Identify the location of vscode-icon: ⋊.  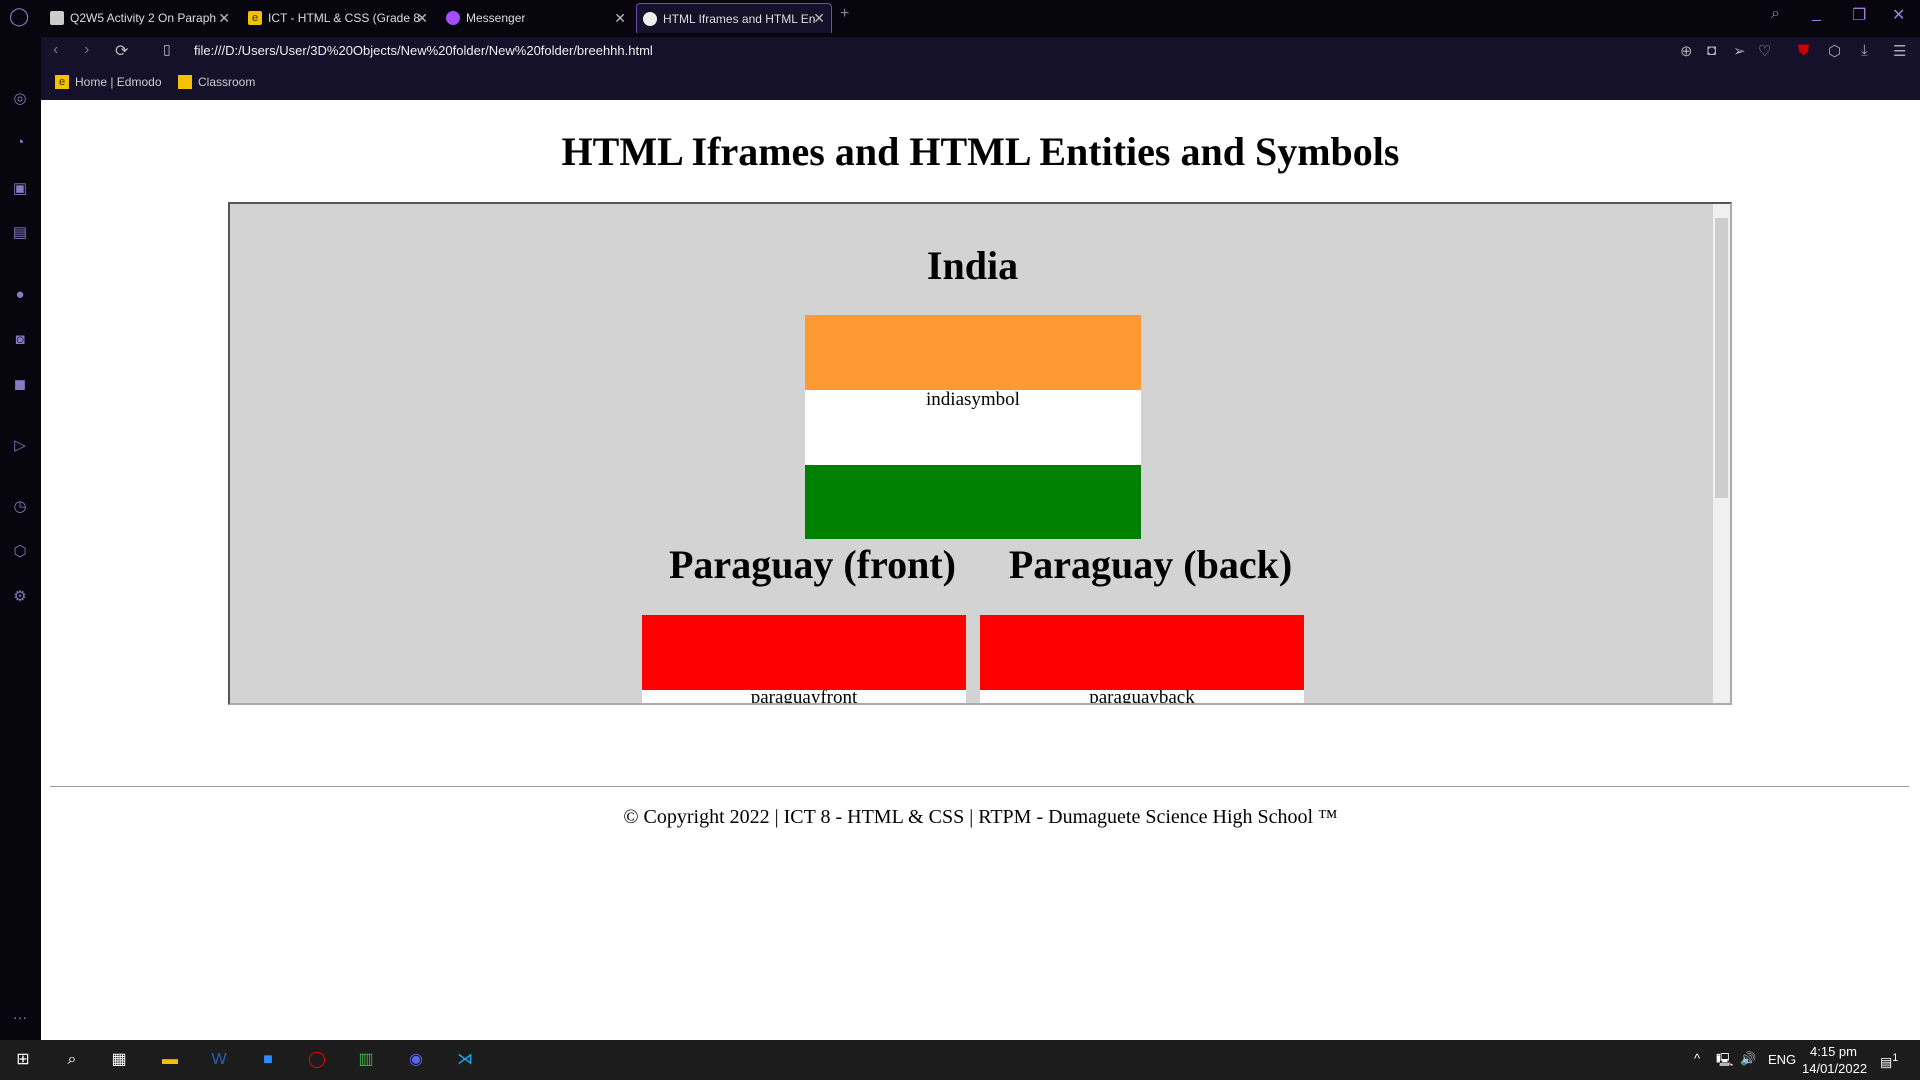
(465, 1060).